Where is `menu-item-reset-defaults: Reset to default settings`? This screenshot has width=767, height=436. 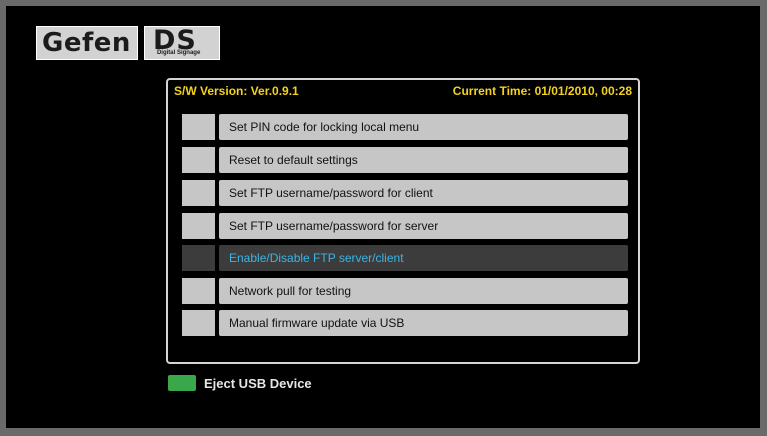
menu-item-reset-defaults: Reset to default settings is located at coordinates (405, 160).